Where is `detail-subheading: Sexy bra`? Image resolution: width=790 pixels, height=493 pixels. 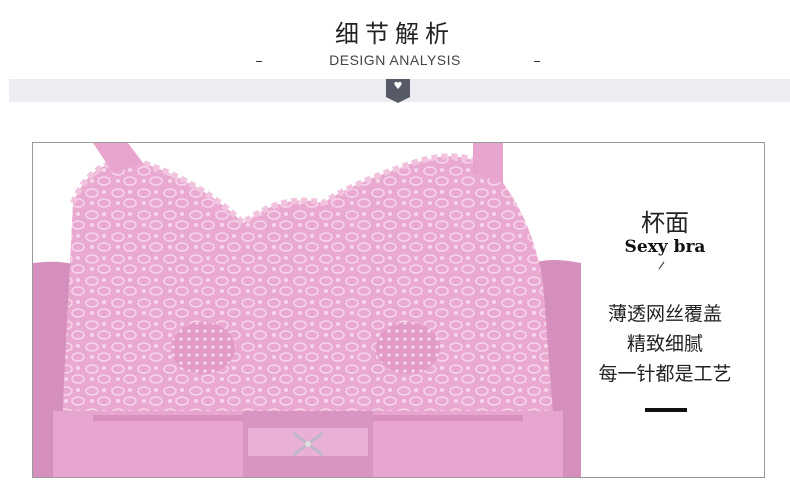 detail-subheading: Sexy bra is located at coordinates (665, 247).